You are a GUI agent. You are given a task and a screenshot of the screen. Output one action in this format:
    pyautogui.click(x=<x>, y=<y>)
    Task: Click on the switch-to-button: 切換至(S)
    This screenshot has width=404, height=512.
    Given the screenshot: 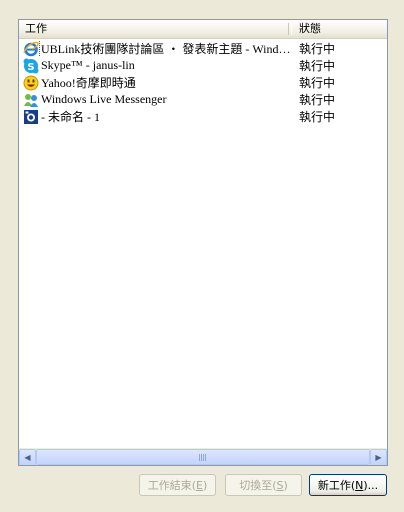 What is the action you would take?
    pyautogui.click(x=263, y=485)
    